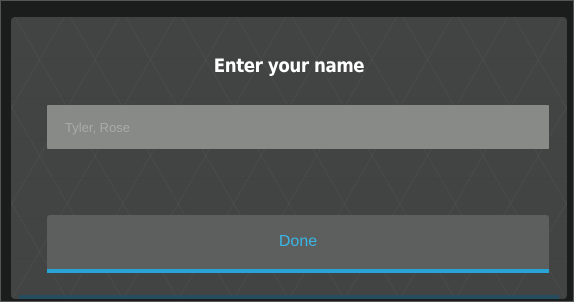  I want to click on dialog-bottom-accent, so click(289, 297).